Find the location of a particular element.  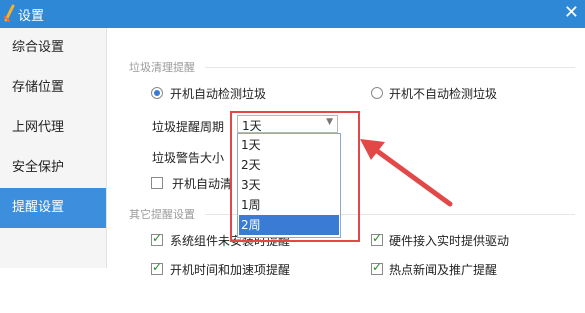

sidebar-item-proxy: 上网代理 is located at coordinates (53, 128).